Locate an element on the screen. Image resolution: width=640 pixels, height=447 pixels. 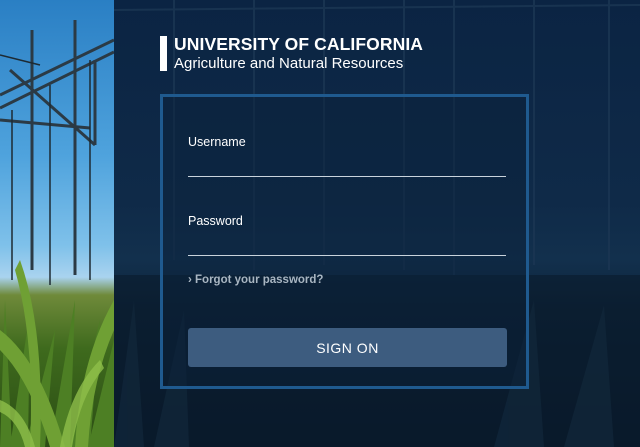
forgot-password-link: › Forgot your password? is located at coordinates (255, 280).